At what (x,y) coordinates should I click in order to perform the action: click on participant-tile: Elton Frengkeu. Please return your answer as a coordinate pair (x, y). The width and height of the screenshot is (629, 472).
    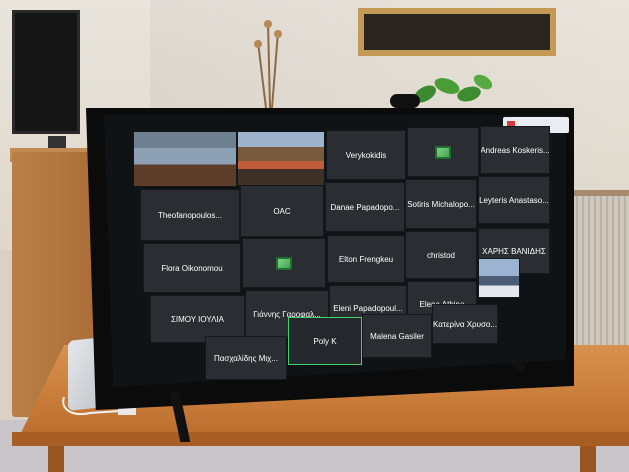
    Looking at the image, I should click on (366, 259).